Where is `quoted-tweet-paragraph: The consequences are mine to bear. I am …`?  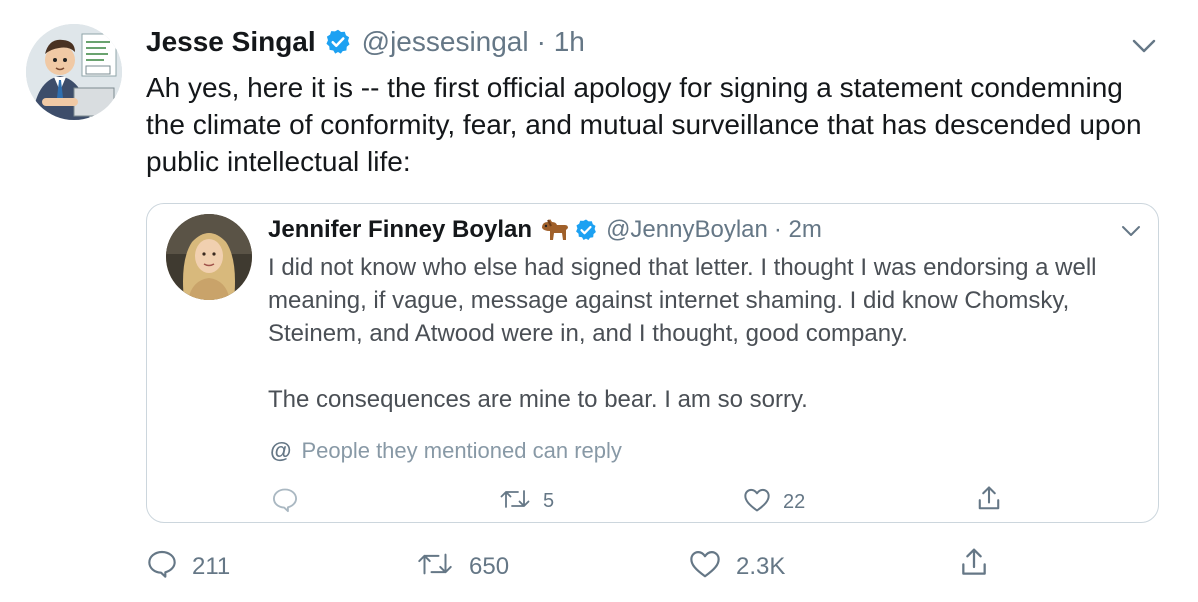
quoted-tweet-paragraph: The consequences are mine to bear. I am … is located at coordinates (538, 399).